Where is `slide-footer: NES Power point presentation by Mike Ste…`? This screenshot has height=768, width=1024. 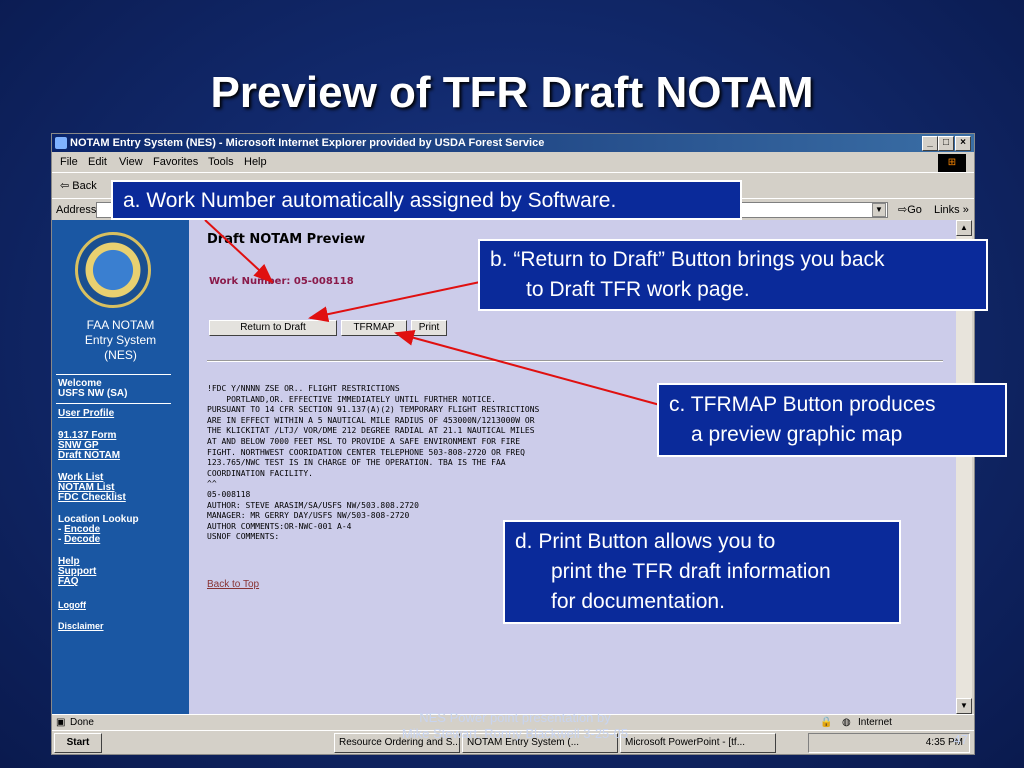
slide-footer: NES Power point presentation by Mike Ste… is located at coordinates (515, 726).